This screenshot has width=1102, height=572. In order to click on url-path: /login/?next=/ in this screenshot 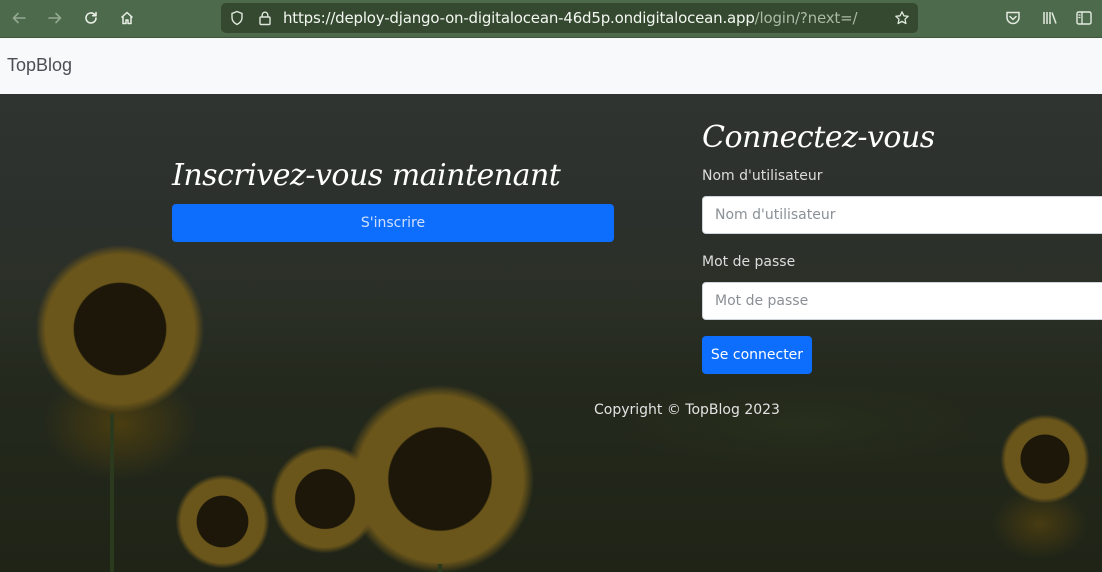, I will do `click(806, 18)`.